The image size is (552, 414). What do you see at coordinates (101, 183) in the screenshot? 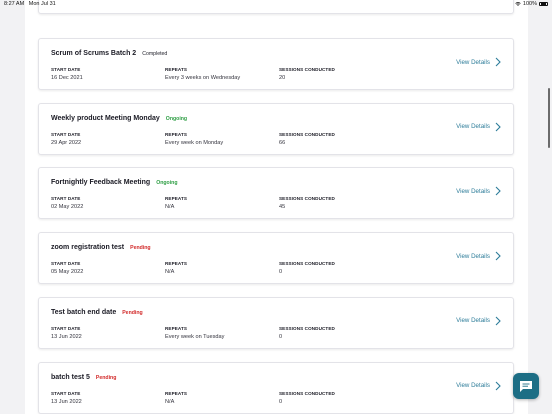
I see `batch-title: Fortnightly Feedback Meeting` at bounding box center [101, 183].